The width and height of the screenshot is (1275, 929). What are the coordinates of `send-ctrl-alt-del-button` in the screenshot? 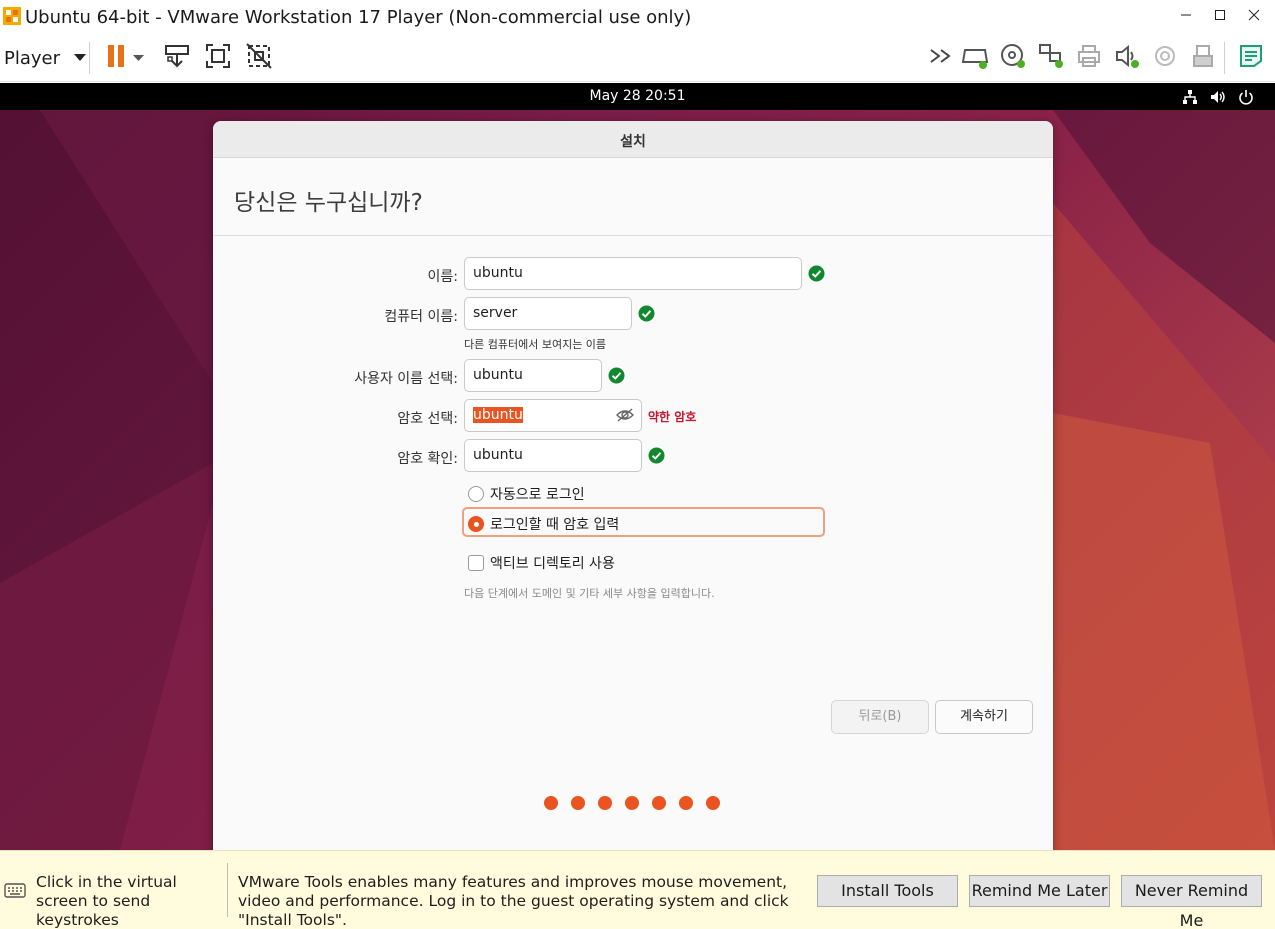 It's located at (177, 58).